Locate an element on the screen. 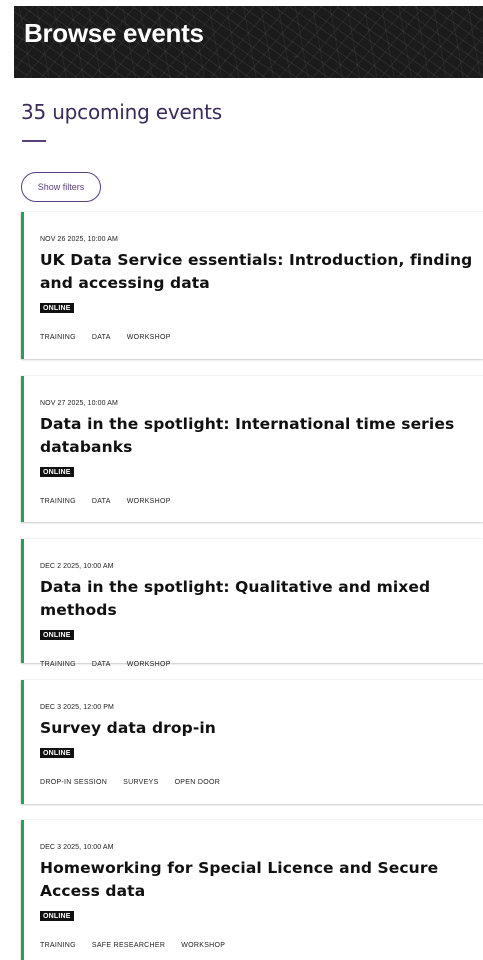  event-title-link: Survey data drop-in is located at coordinates (256, 728).